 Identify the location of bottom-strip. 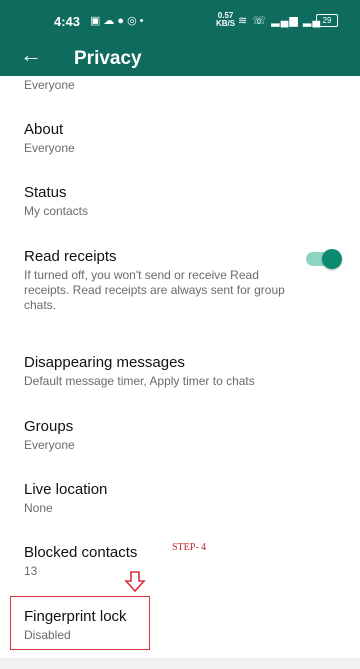
(180, 663).